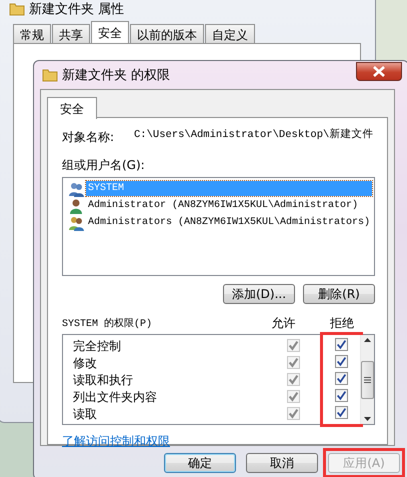 The width and height of the screenshot is (407, 477). Describe the element at coordinates (367, 419) in the screenshot. I see `scroll-down-icon` at that location.